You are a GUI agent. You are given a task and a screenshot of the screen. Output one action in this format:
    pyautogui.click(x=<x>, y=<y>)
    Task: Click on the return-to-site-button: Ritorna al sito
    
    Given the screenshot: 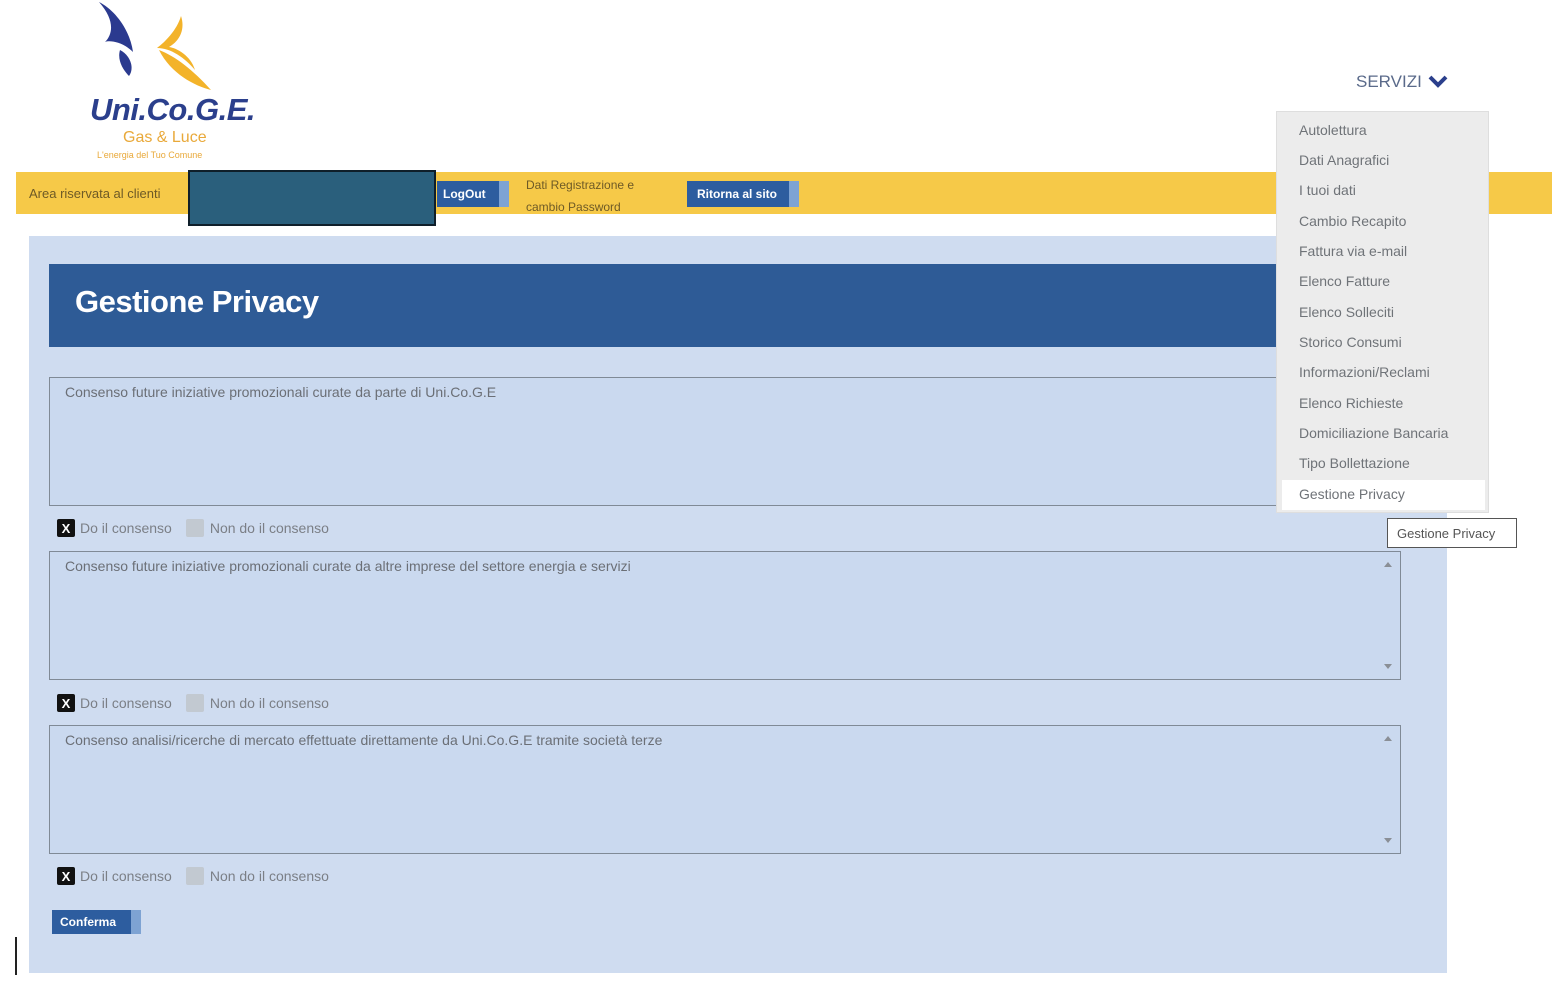 What is the action you would take?
    pyautogui.click(x=743, y=194)
    